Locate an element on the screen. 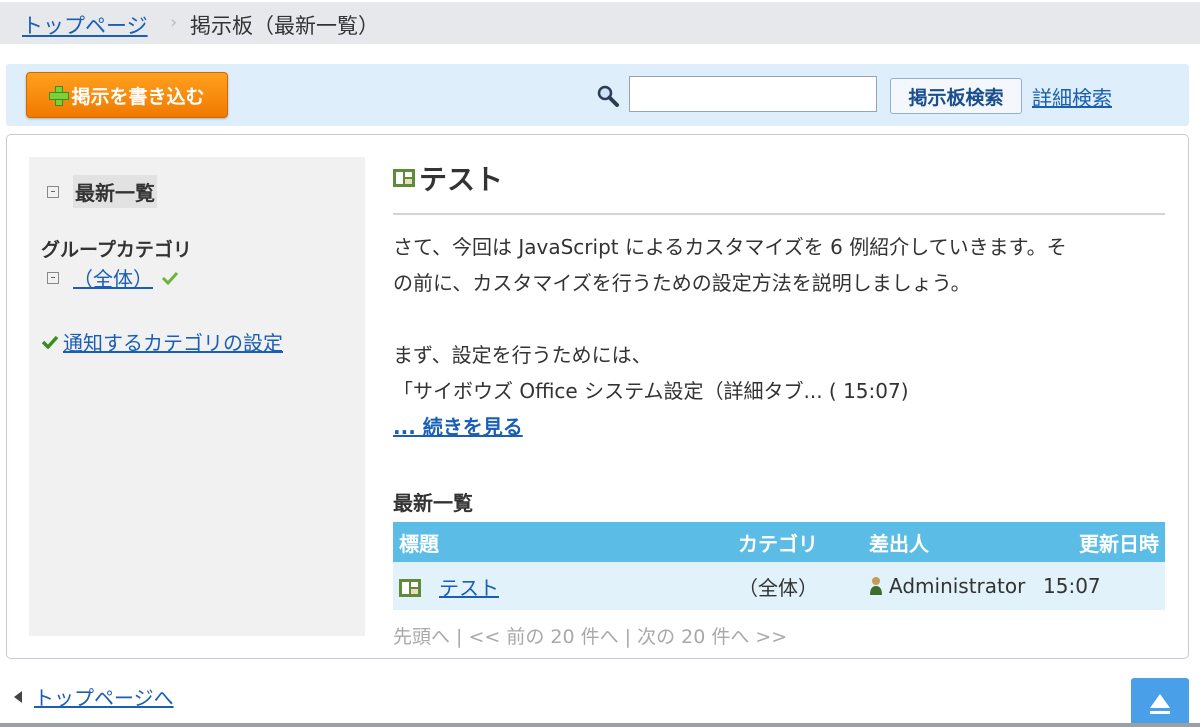 This screenshot has width=1200, height=727. sidebar-group-title: グループカテゴリ is located at coordinates (116, 250).